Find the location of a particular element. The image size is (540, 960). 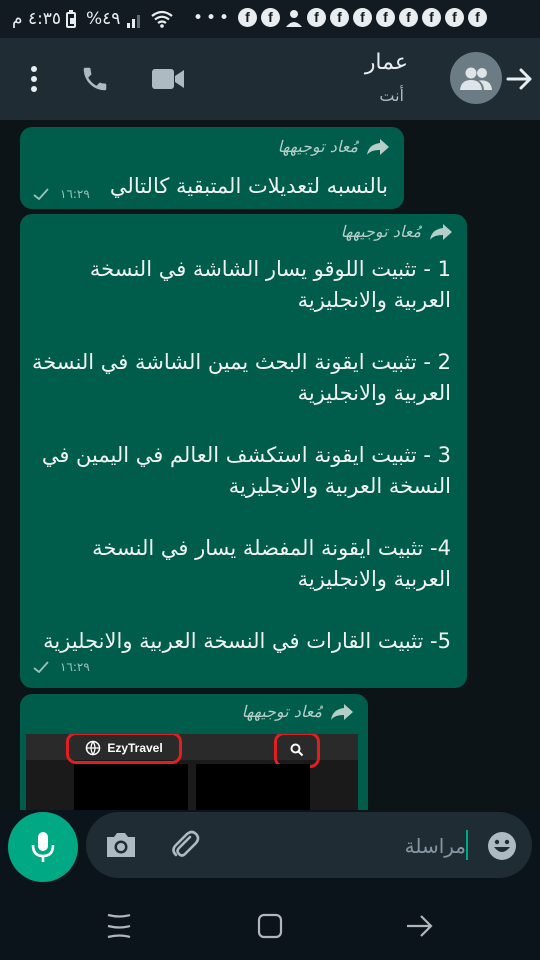

back-icon is located at coordinates (419, 926).